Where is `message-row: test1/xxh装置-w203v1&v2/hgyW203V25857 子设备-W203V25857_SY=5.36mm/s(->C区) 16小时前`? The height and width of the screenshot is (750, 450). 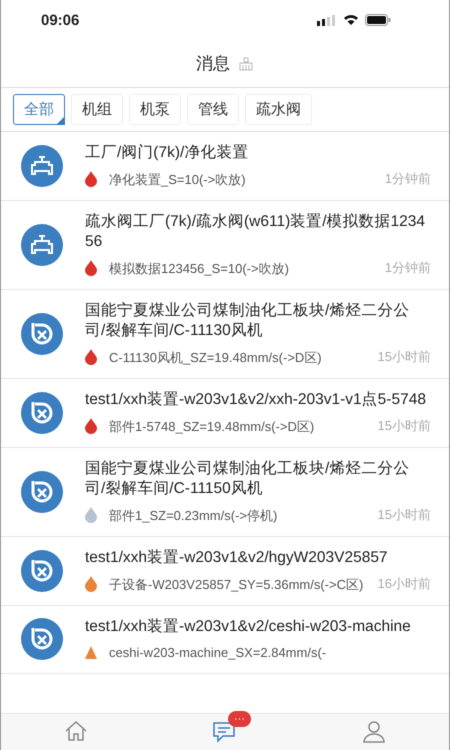
message-row: test1/xxh装置-w203v1&v2/hgyW203V25857 子设备-W203V25857_SY=5.36mm/s(->C区) 16小时前 is located at coordinates (225, 571).